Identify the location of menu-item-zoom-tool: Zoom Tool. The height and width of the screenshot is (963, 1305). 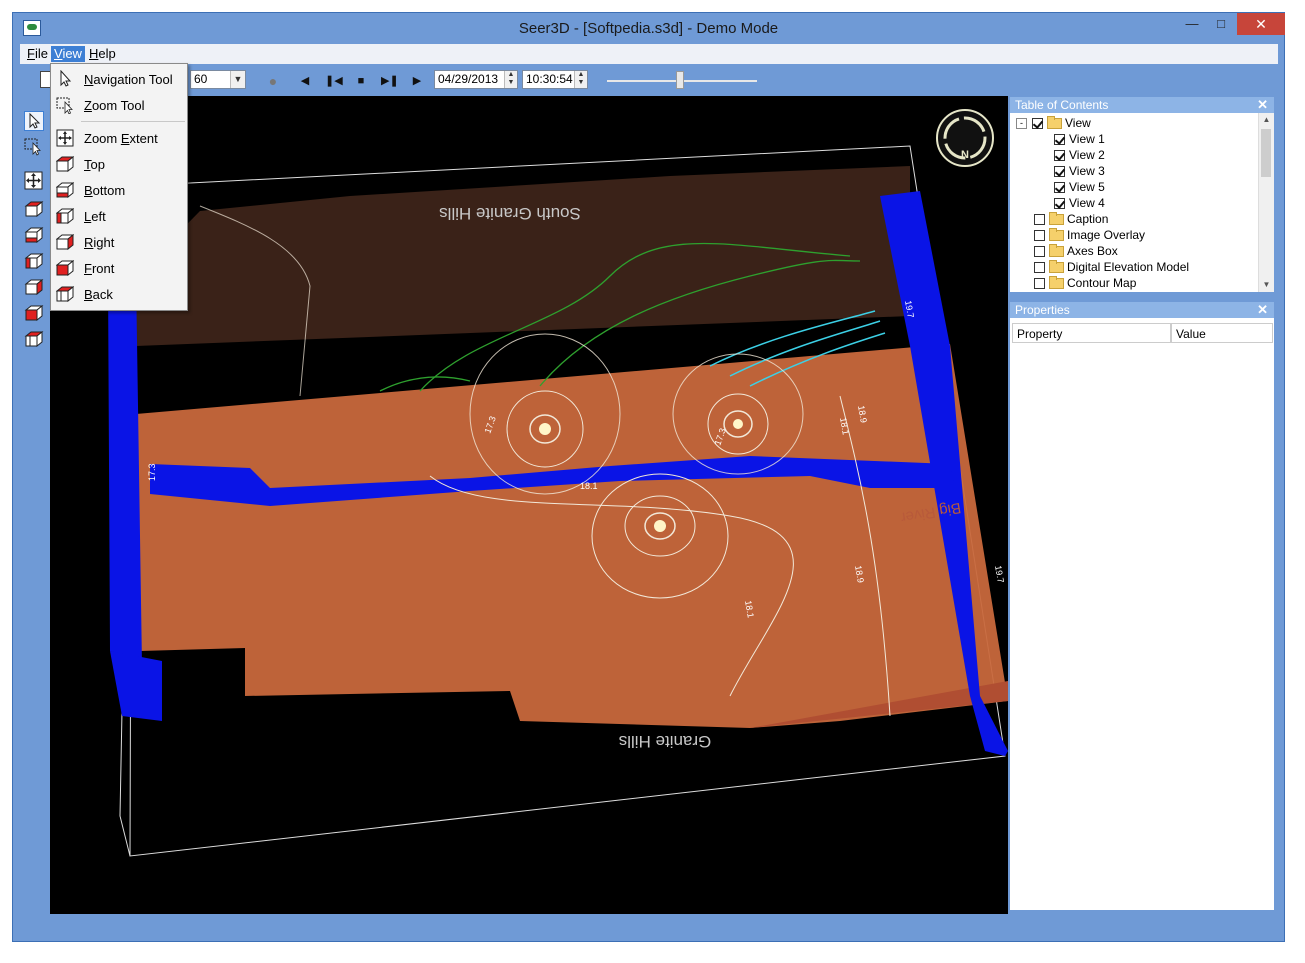
(118, 105).